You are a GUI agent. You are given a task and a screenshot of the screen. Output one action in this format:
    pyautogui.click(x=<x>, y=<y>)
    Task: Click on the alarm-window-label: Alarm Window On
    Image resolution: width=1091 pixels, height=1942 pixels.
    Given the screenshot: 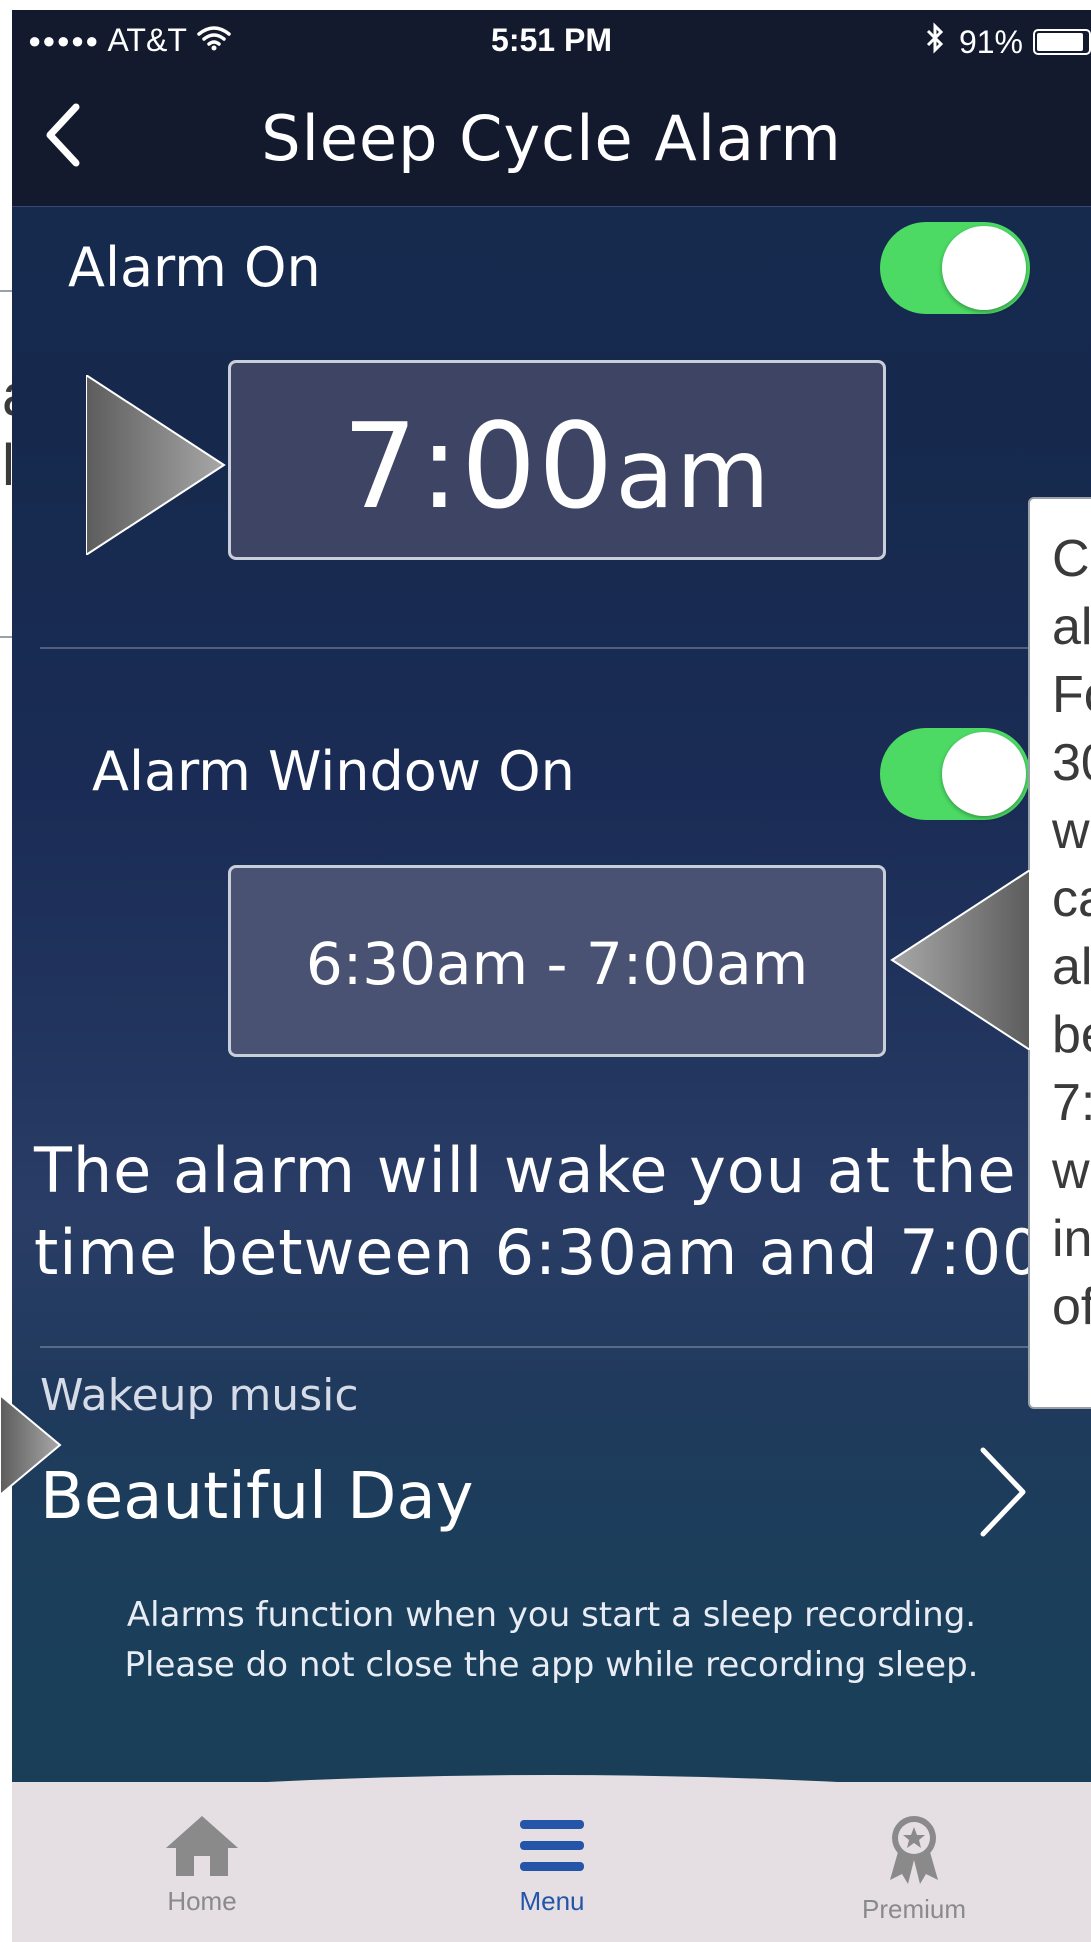 What is the action you would take?
    pyautogui.click(x=333, y=771)
    